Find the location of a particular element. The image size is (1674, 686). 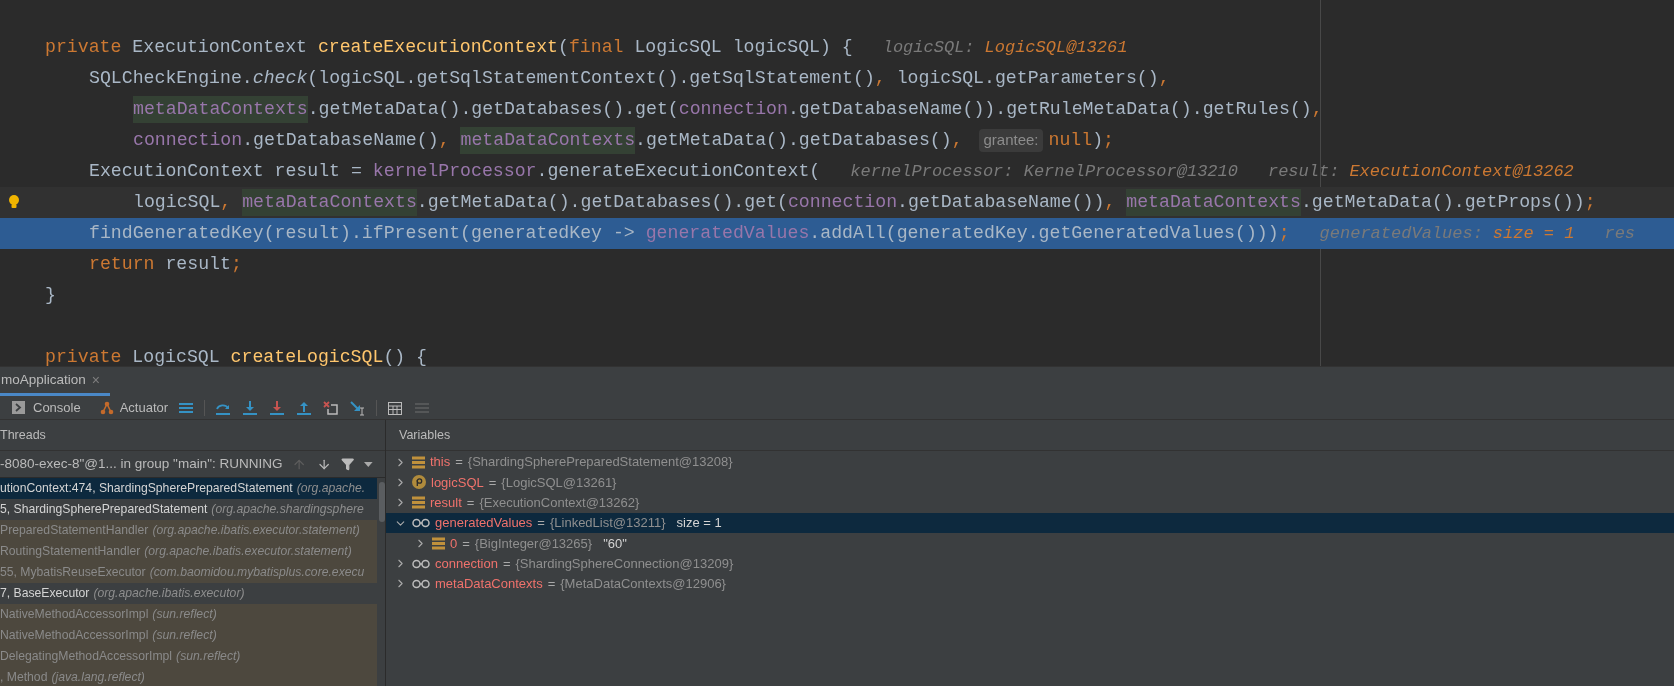

variable-value: {MetaDataContexts@12906} is located at coordinates (643, 584).